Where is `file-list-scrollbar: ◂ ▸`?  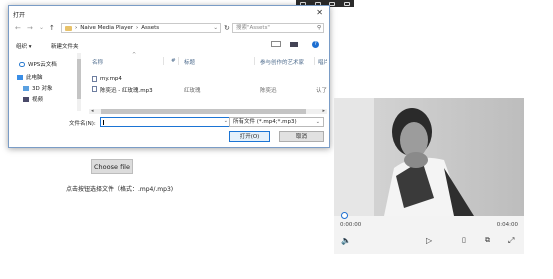 file-list-scrollbar: ◂ ▸ is located at coordinates (208, 111).